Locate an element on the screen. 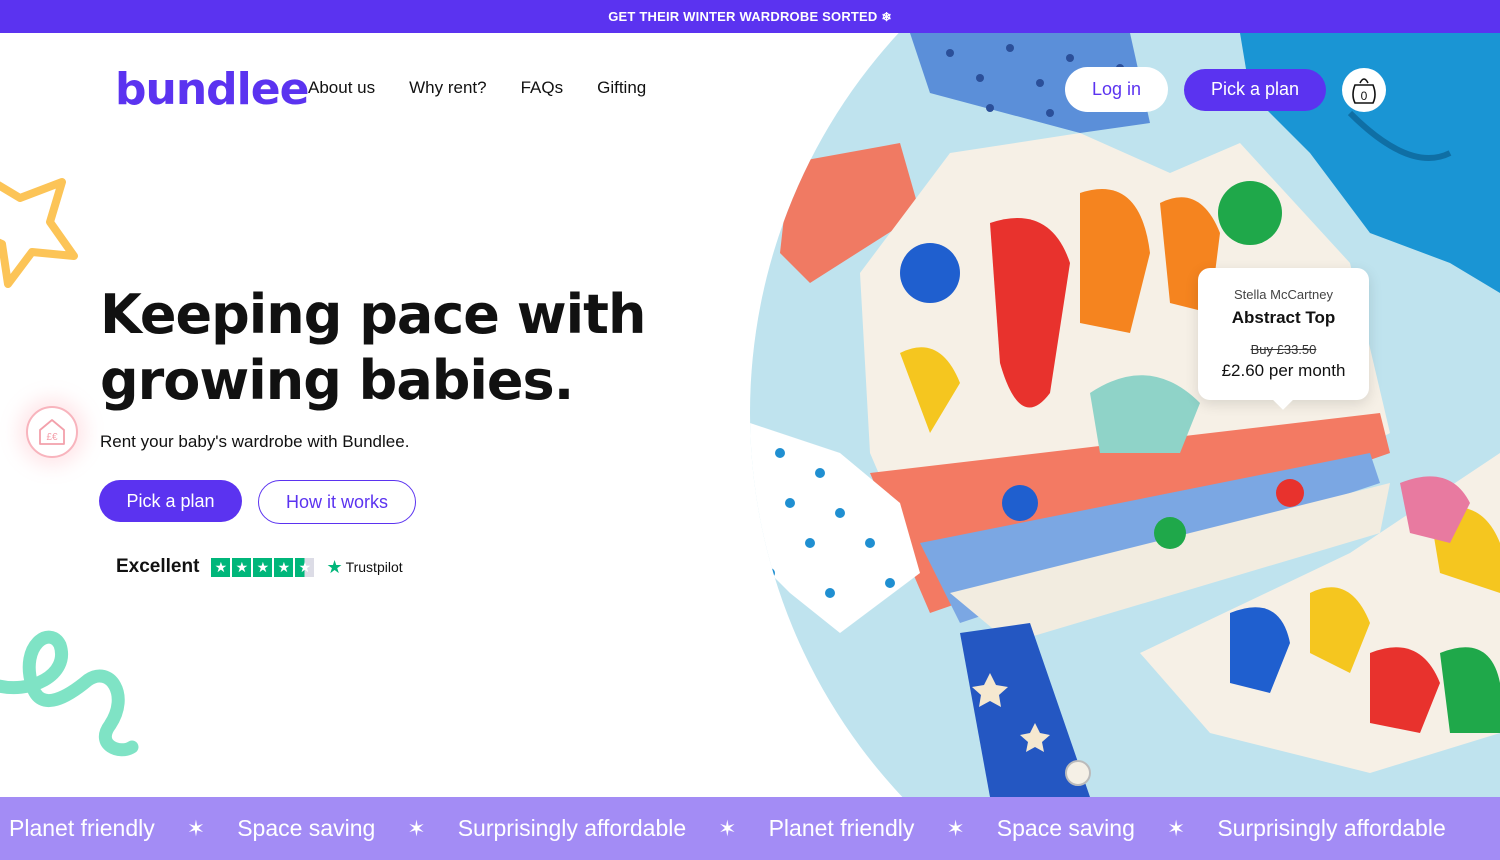 The height and width of the screenshot is (860, 1500). product-brand: Stella McCartney is located at coordinates (1283, 294).